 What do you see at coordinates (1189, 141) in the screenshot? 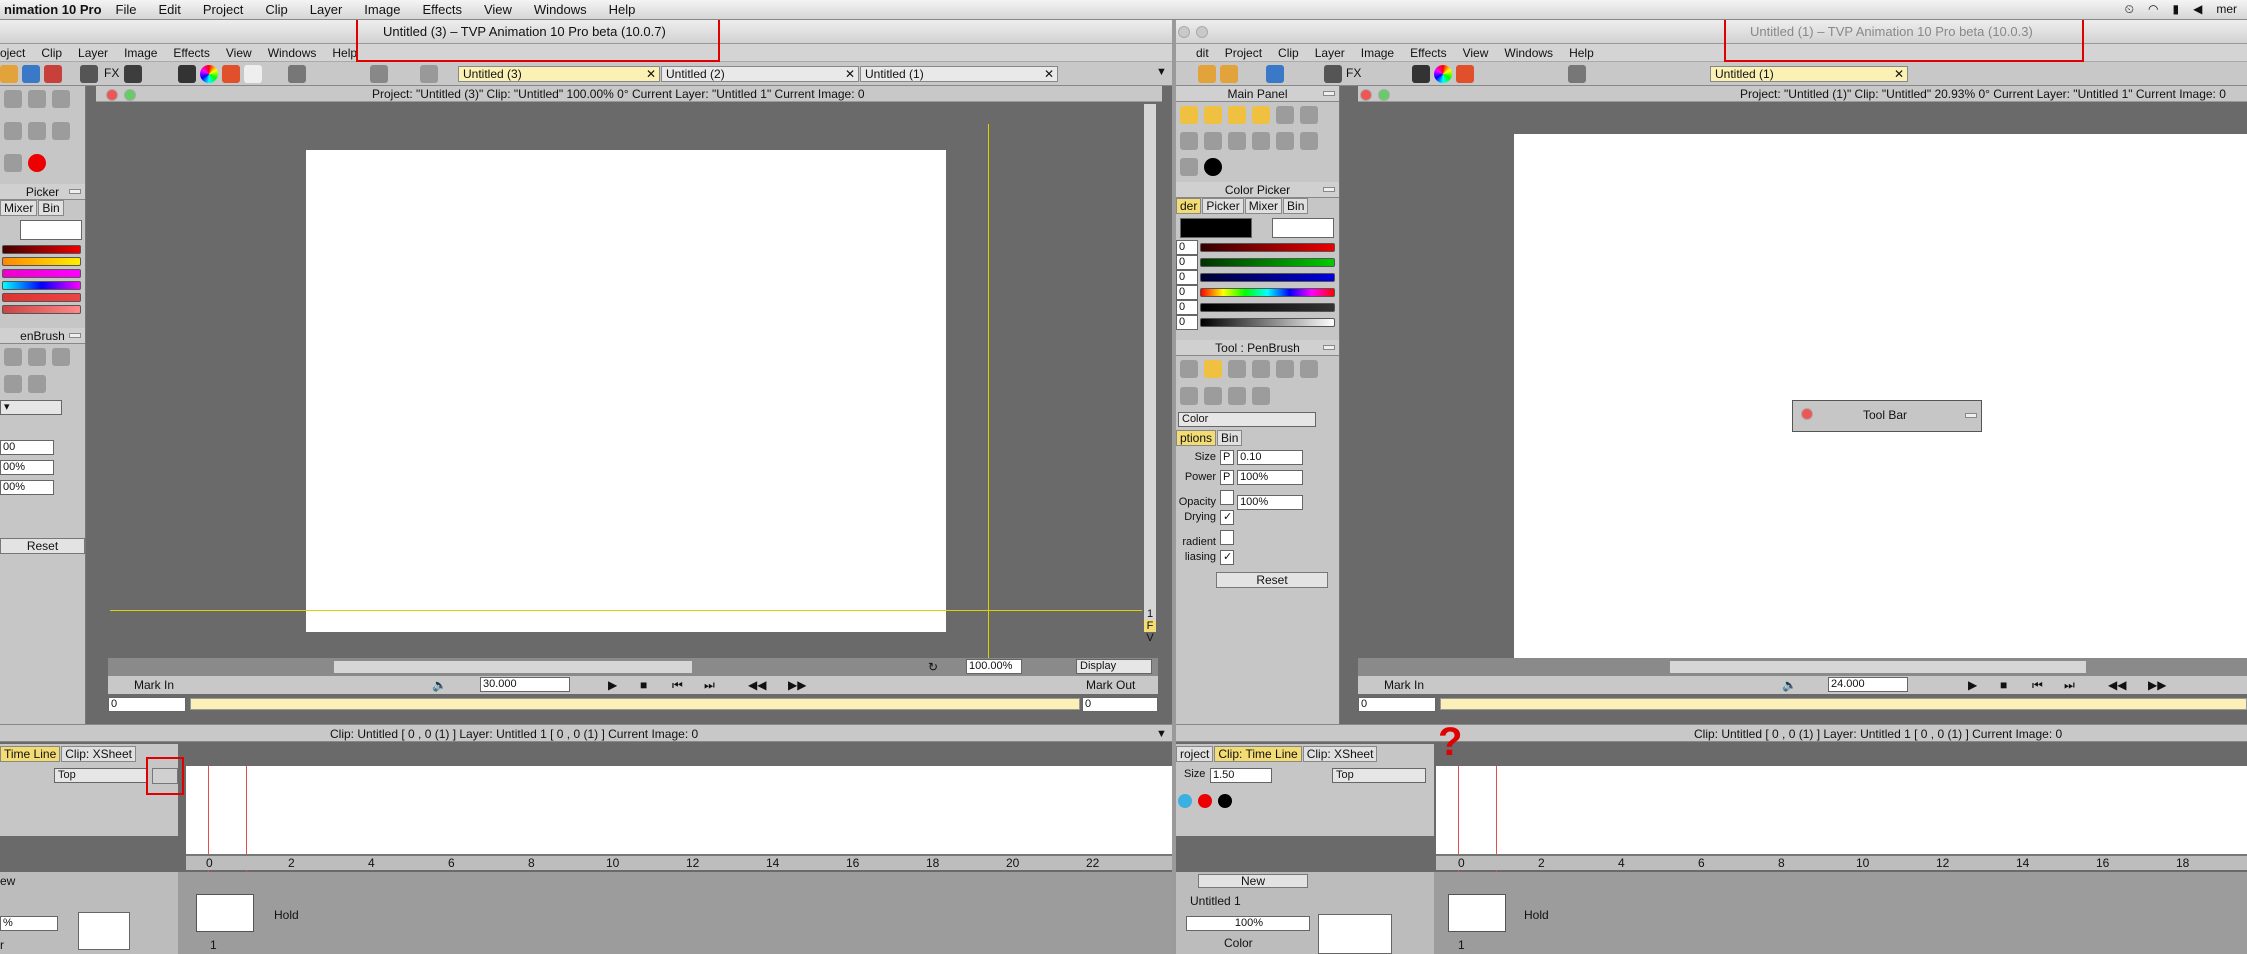
I see `select-icon` at bounding box center [1189, 141].